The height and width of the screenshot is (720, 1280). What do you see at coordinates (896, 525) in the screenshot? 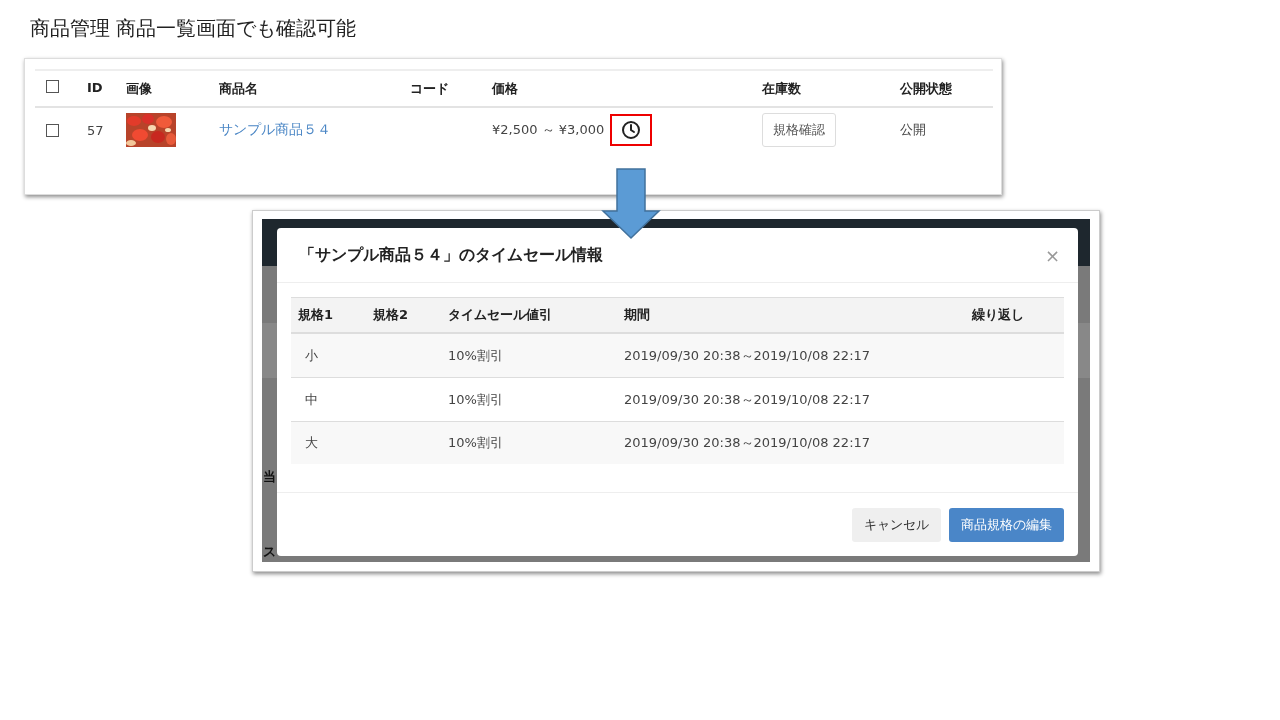
I see `cancel-button: キャンセル` at bounding box center [896, 525].